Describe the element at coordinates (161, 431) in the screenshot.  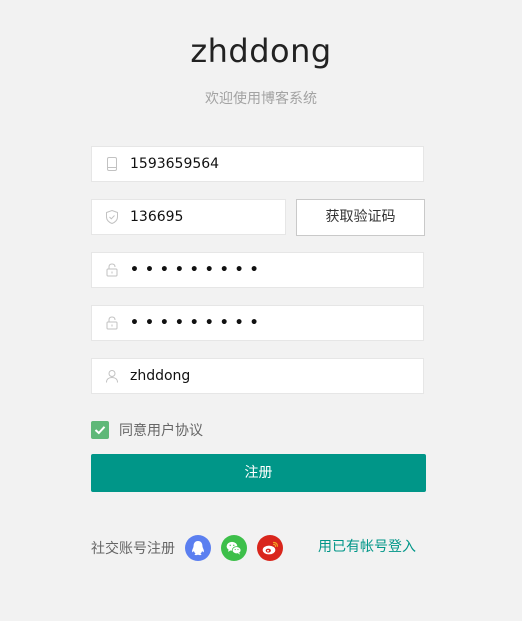
I see `agreement-label: 同意用户协议` at that location.